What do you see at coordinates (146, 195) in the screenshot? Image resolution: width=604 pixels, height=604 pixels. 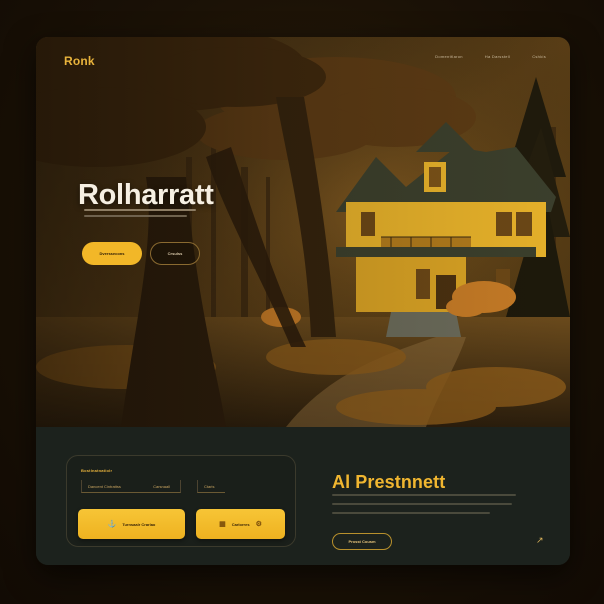 I see `hero-title: Rolharratt` at bounding box center [146, 195].